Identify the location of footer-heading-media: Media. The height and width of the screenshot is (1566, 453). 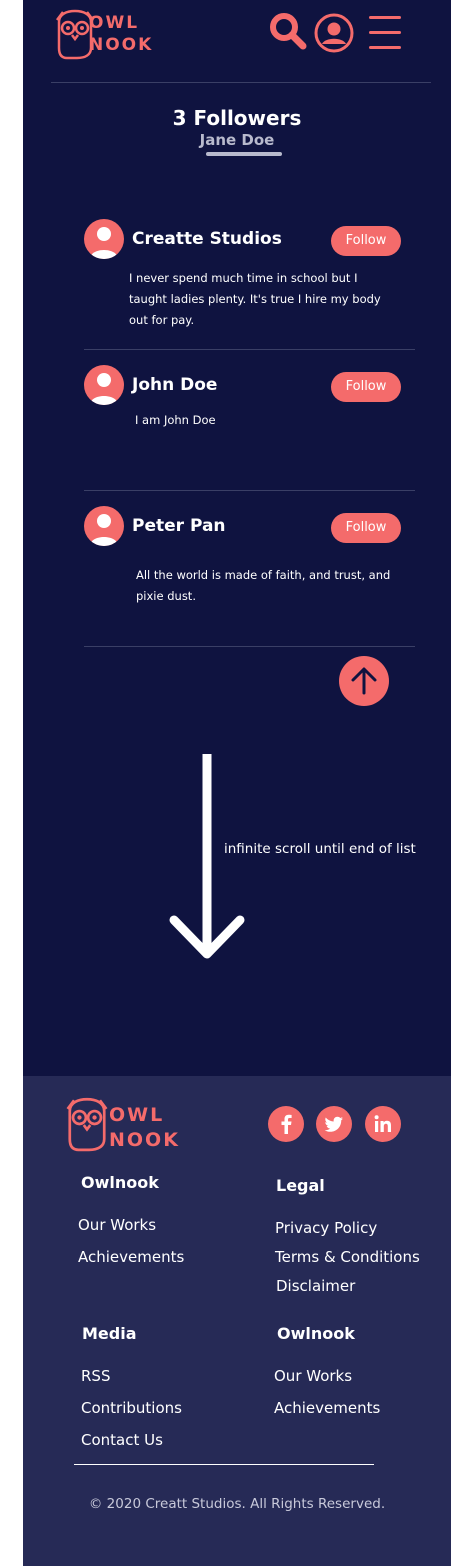
(109, 1333).